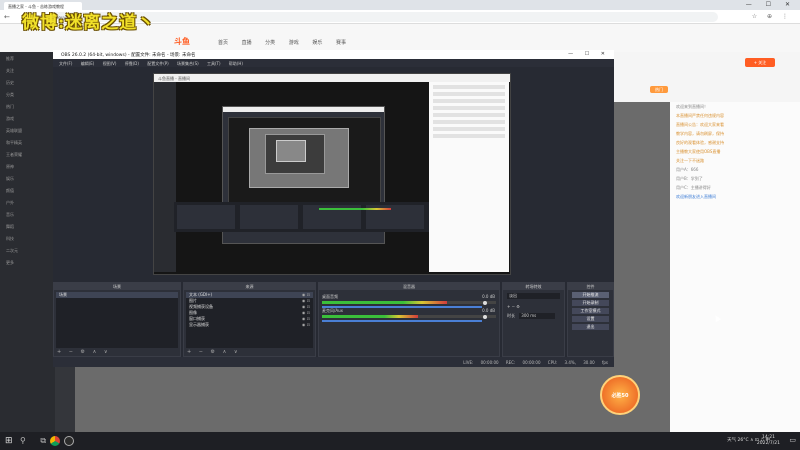 The height and width of the screenshot is (450, 800). I want to click on nested-site-header: 斗鱼直播 - 直播间, so click(332, 78).